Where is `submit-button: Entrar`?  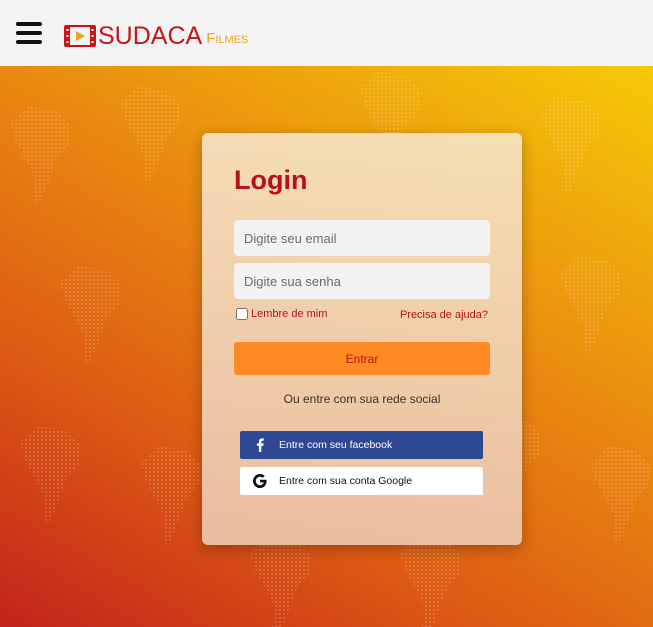 submit-button: Entrar is located at coordinates (362, 358).